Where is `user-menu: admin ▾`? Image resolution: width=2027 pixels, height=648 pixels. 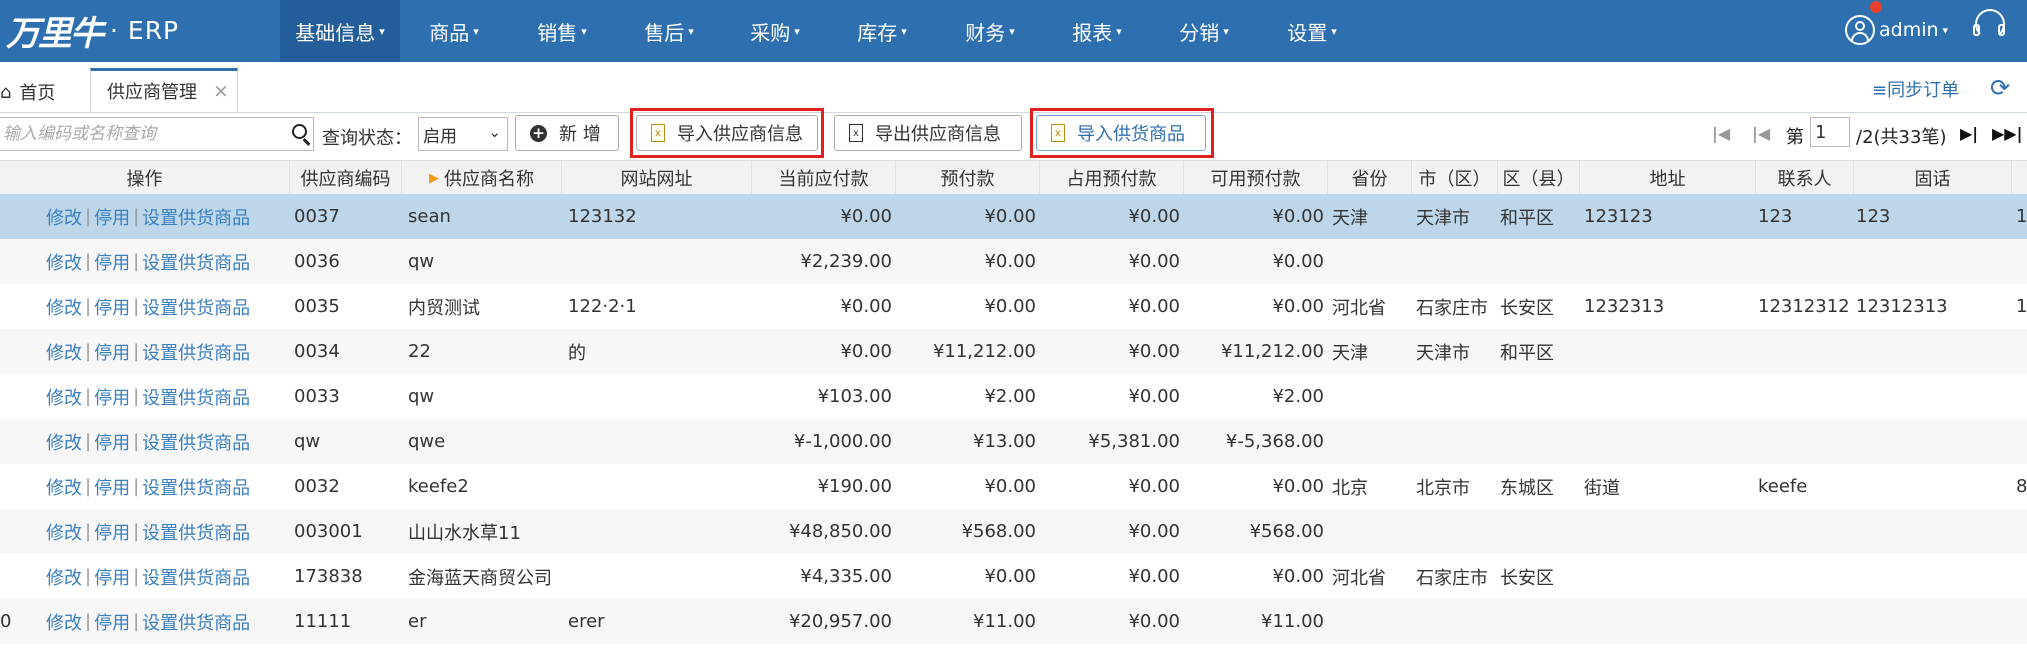 user-menu: admin ▾ is located at coordinates (1896, 30).